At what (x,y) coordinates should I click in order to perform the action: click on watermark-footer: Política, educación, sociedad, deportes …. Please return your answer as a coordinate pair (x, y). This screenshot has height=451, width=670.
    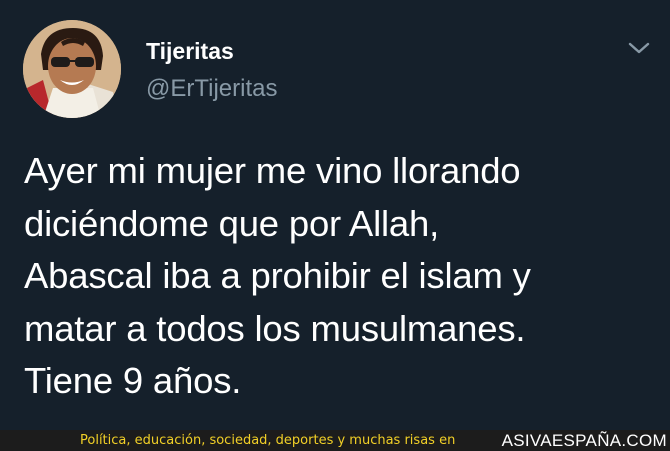
    Looking at the image, I should click on (335, 440).